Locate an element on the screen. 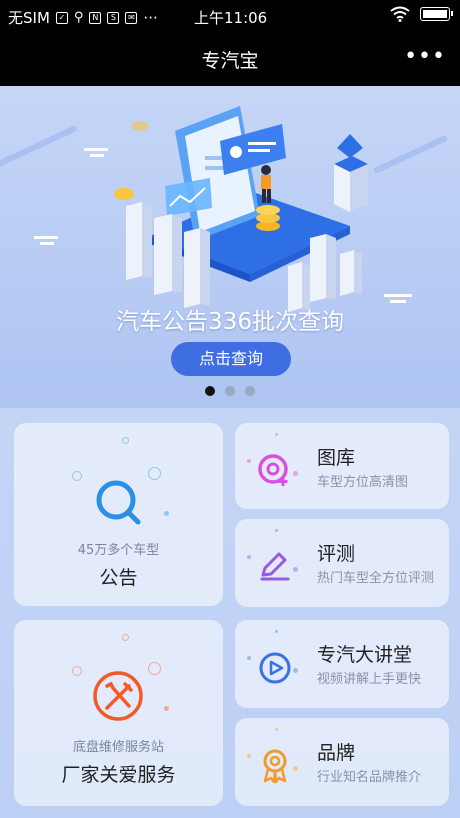 This screenshot has width=460, height=818. gallery-description: 车型方位高清图 is located at coordinates (363, 482).